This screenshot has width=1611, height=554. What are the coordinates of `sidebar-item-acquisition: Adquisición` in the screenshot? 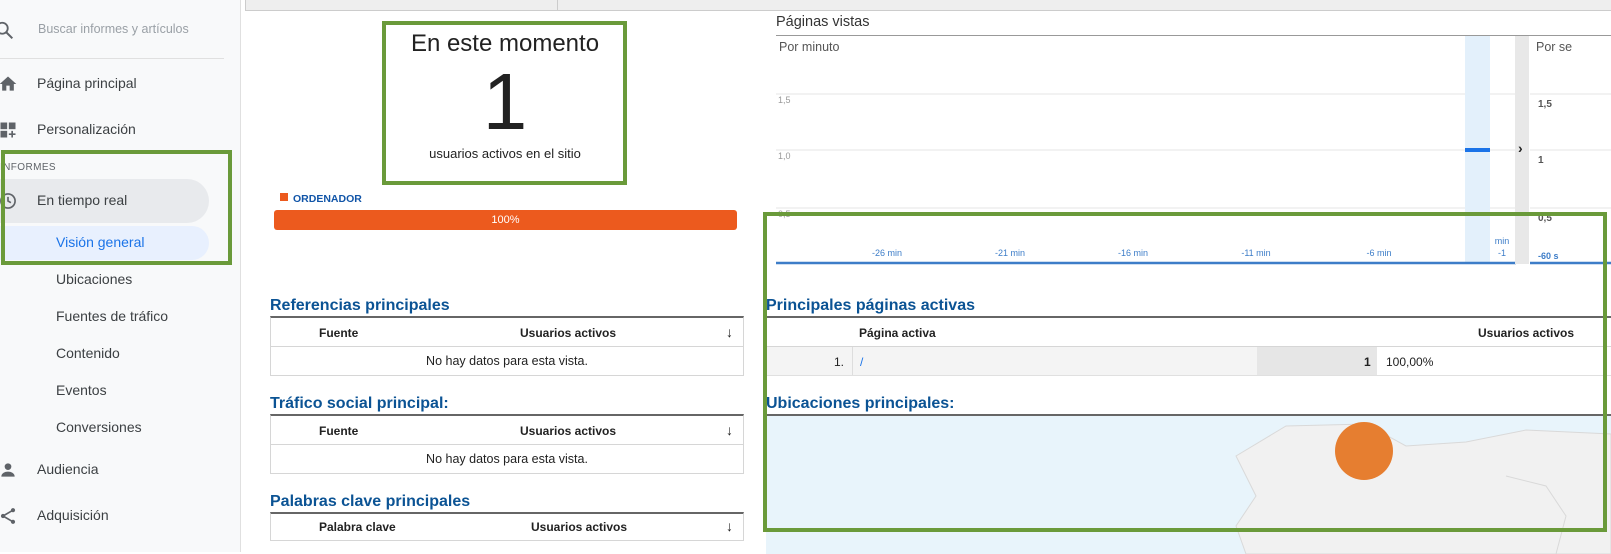 It's located at (110, 516).